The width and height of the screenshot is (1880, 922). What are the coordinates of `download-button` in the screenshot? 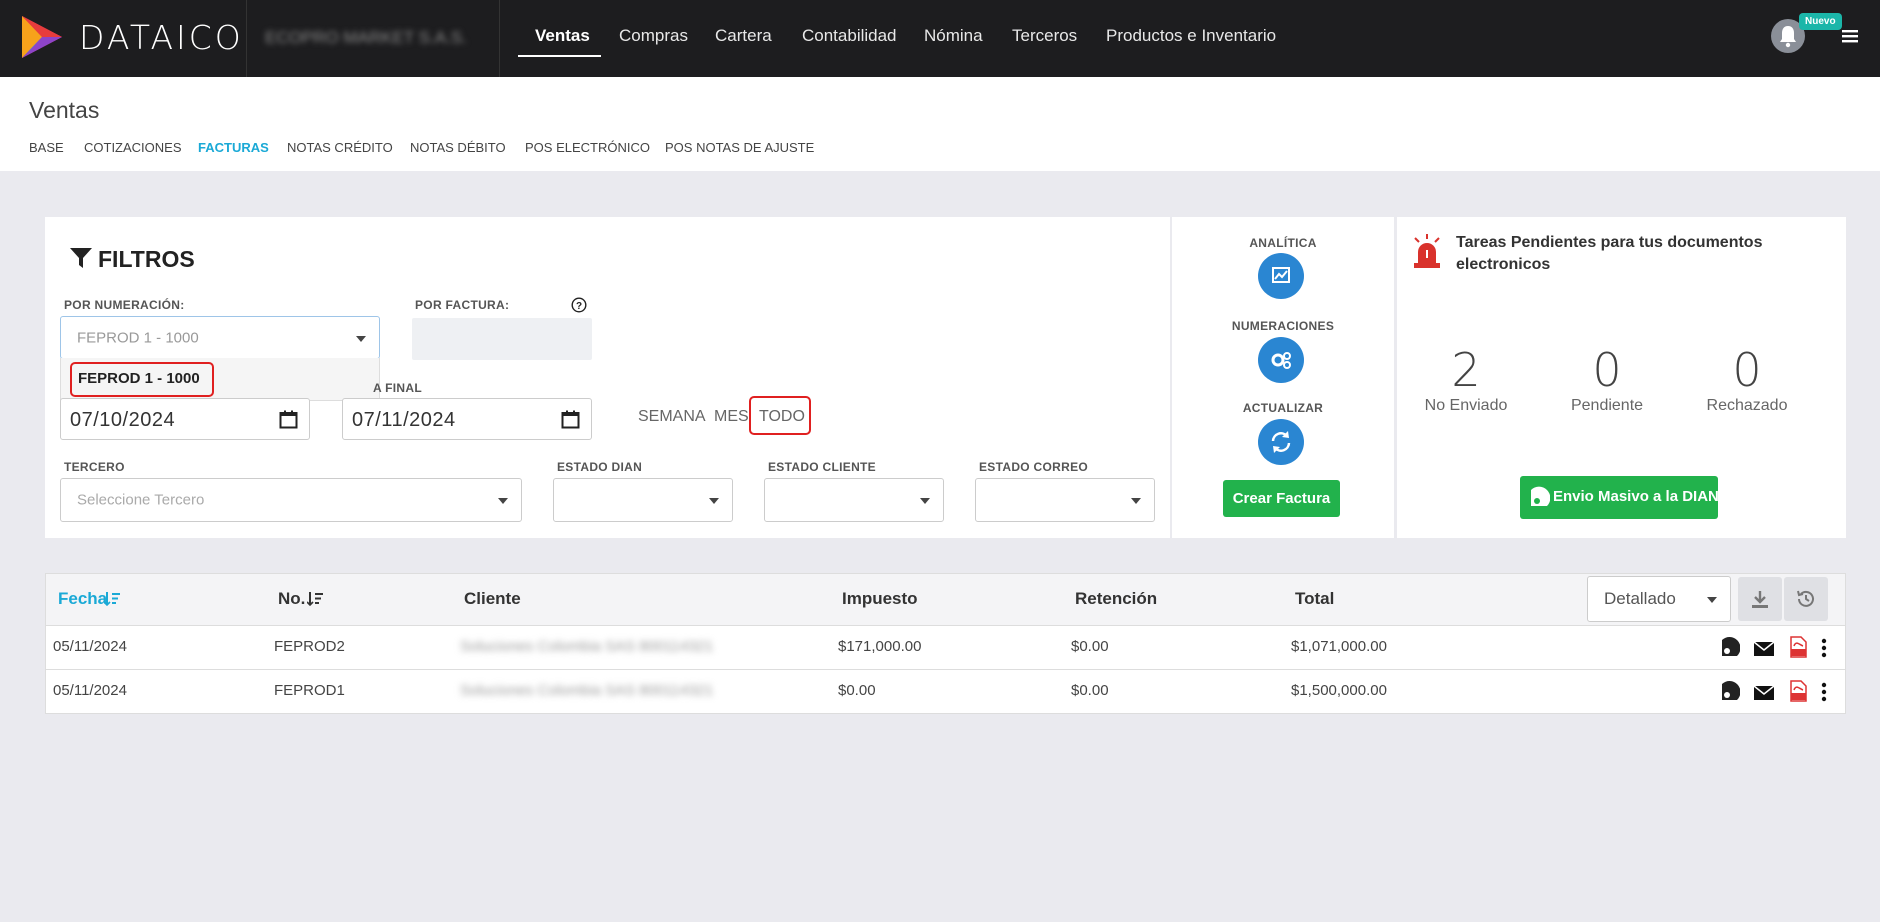 It's located at (1760, 599).